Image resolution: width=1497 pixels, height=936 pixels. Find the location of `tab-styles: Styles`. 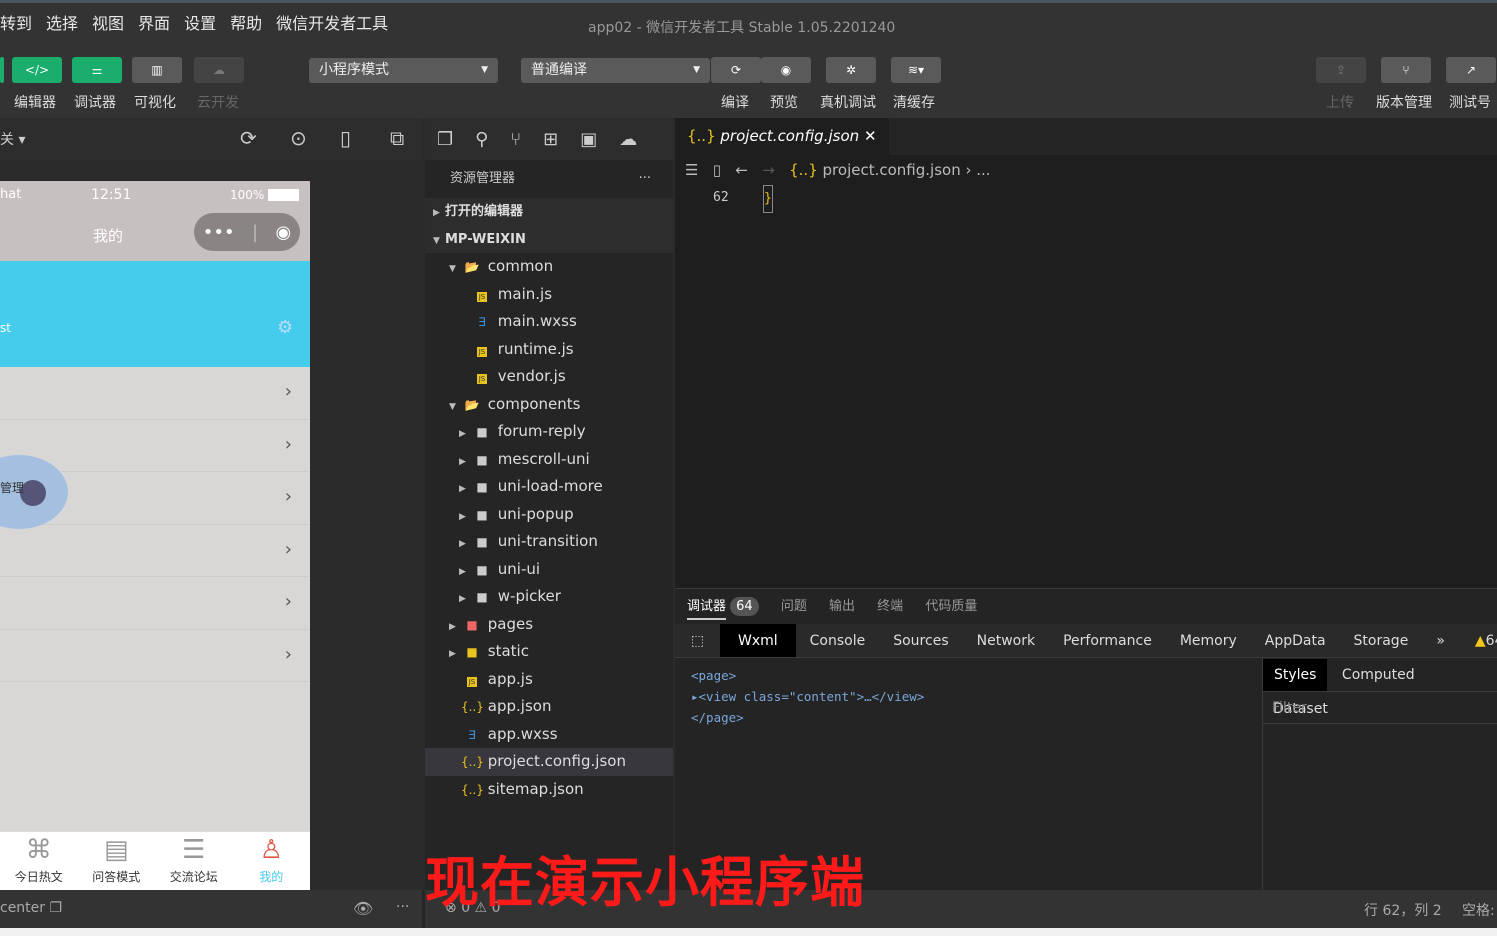

tab-styles: Styles is located at coordinates (1295, 675).